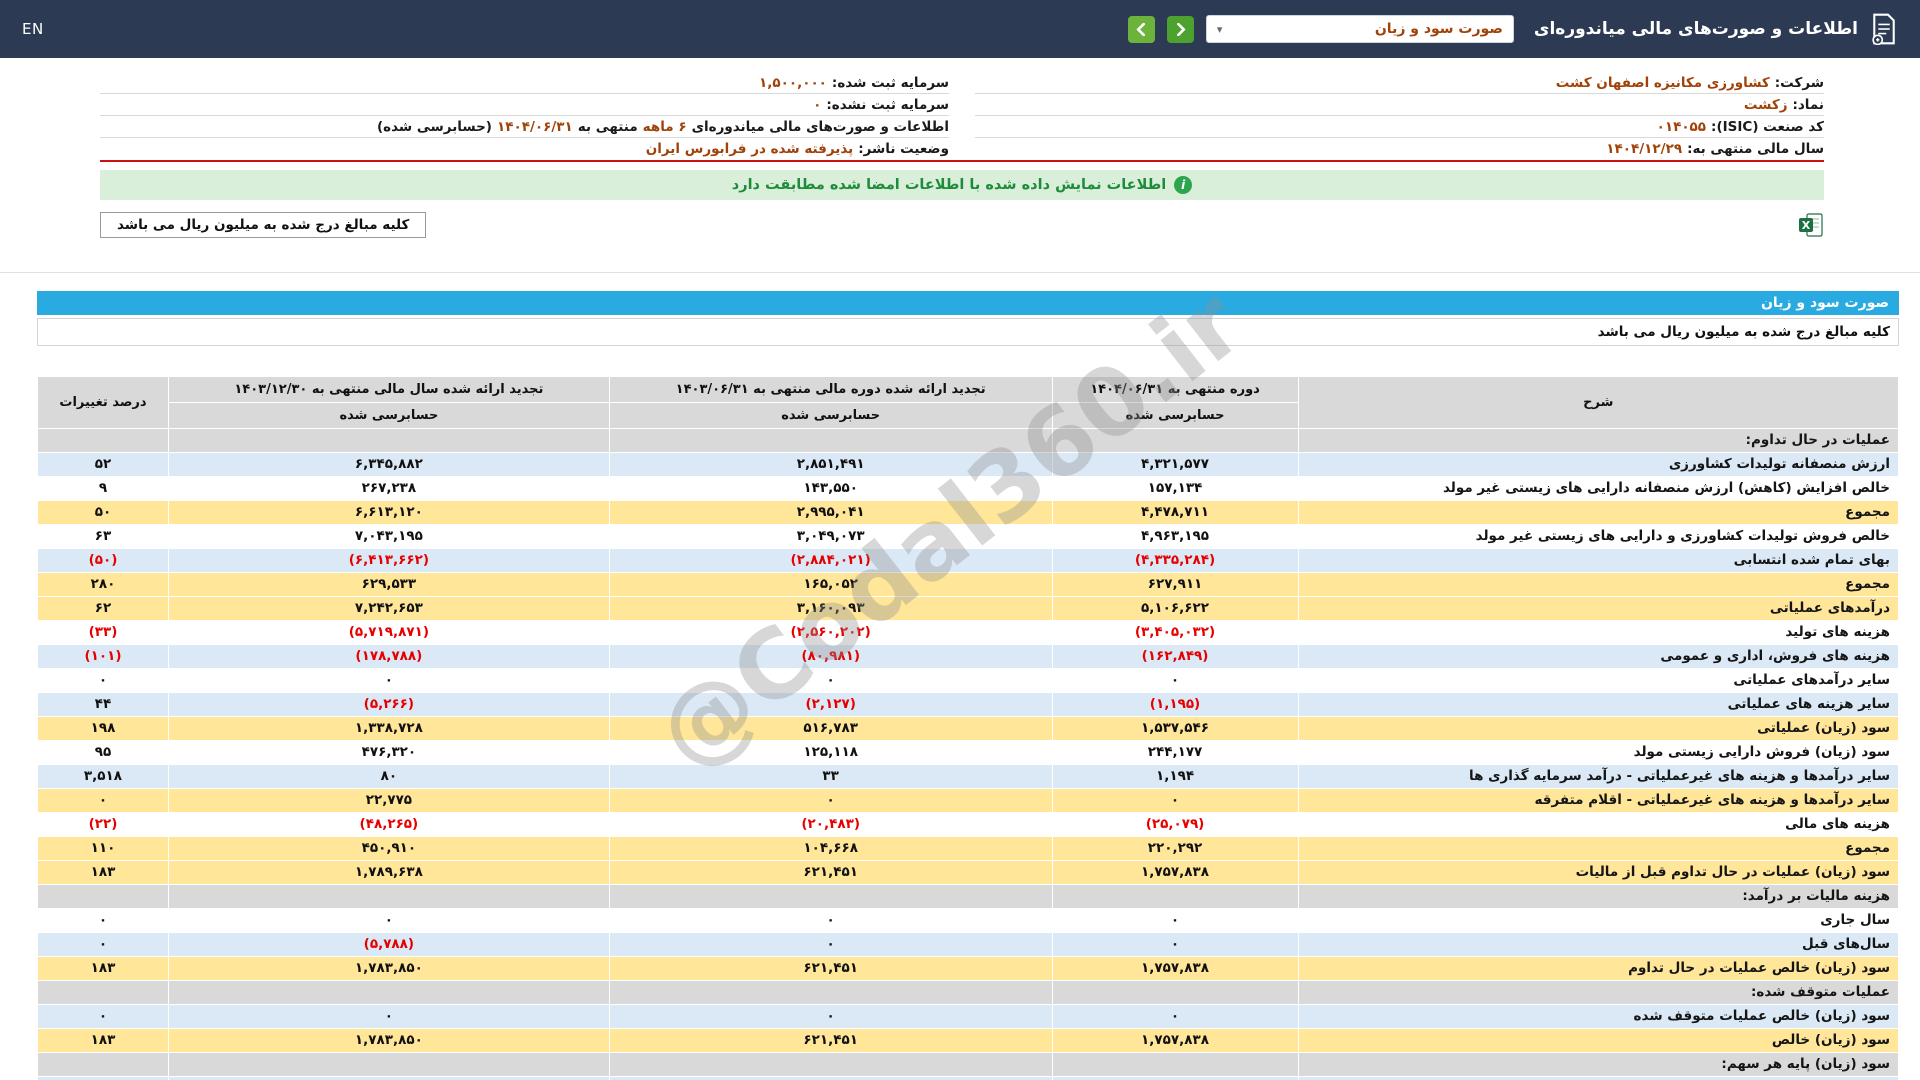 The height and width of the screenshot is (1080, 1920). I want to click on value-cell: ۱۴۳,۵۵۰, so click(830, 488).